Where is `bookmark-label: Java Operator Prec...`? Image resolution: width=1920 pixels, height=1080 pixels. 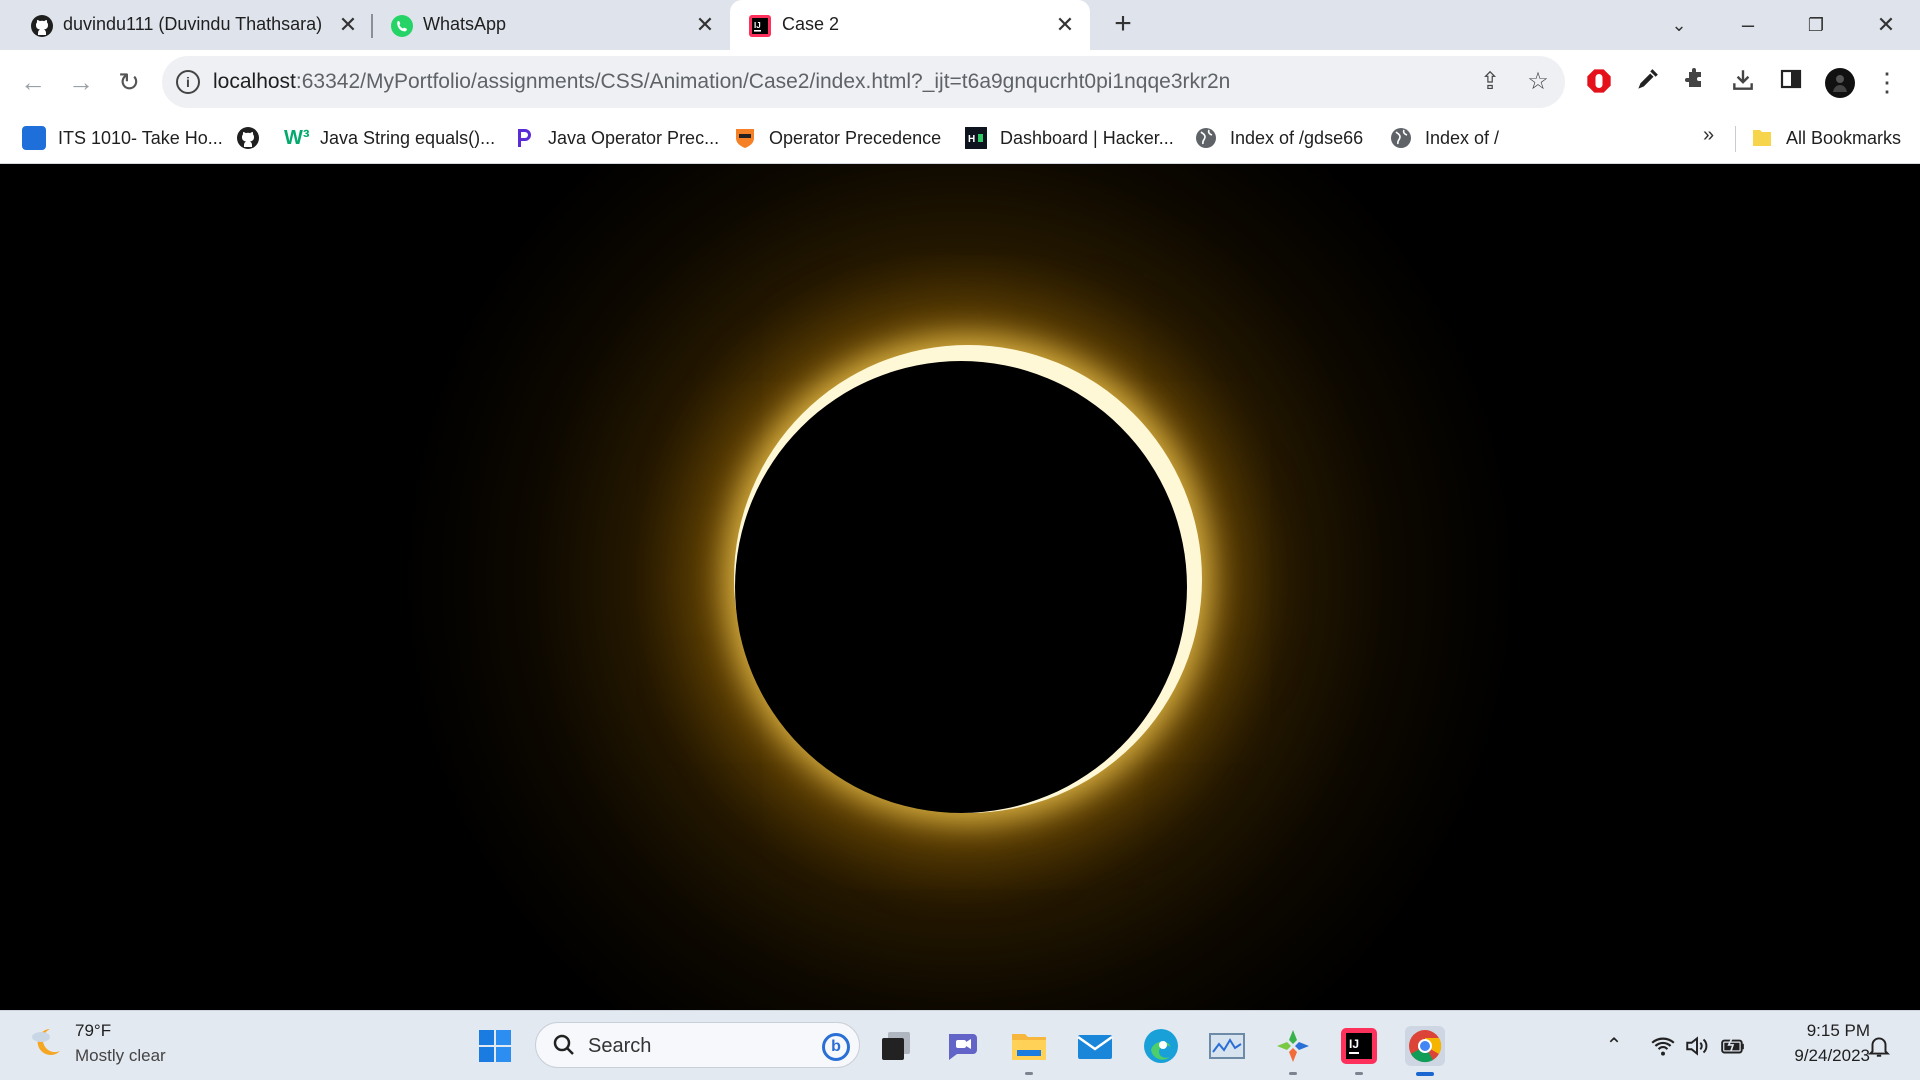 bookmark-label: Java Operator Prec... is located at coordinates (634, 137).